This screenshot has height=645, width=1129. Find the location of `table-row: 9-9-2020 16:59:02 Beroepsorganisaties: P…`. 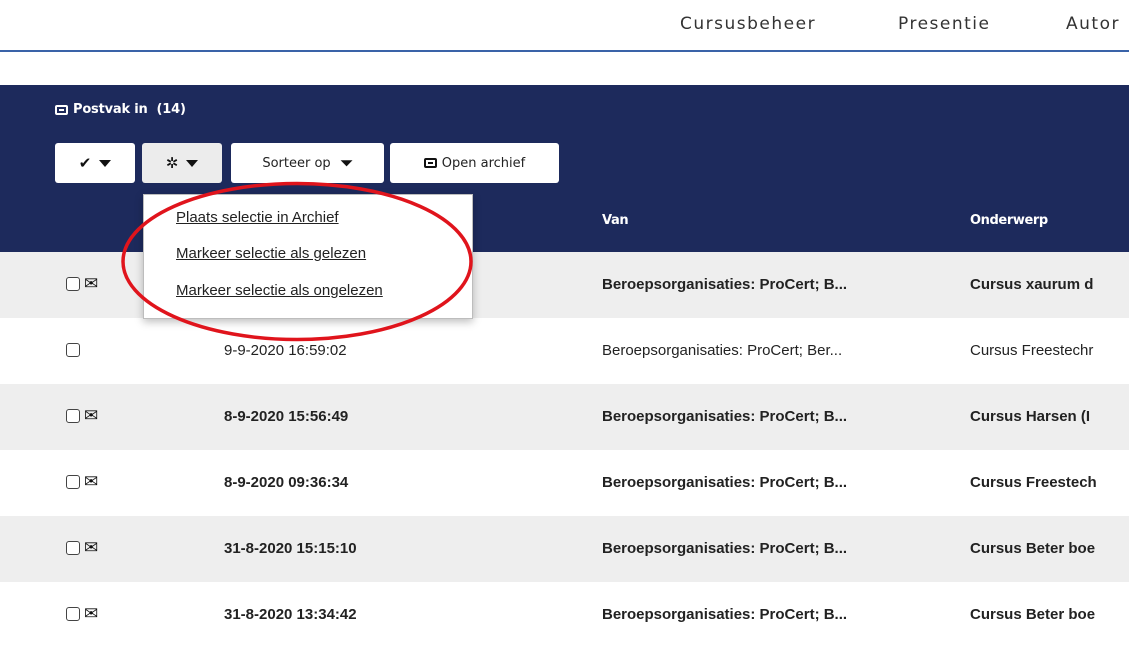

table-row: 9-9-2020 16:59:02 Beroepsorganisaties: P… is located at coordinates (564, 351).